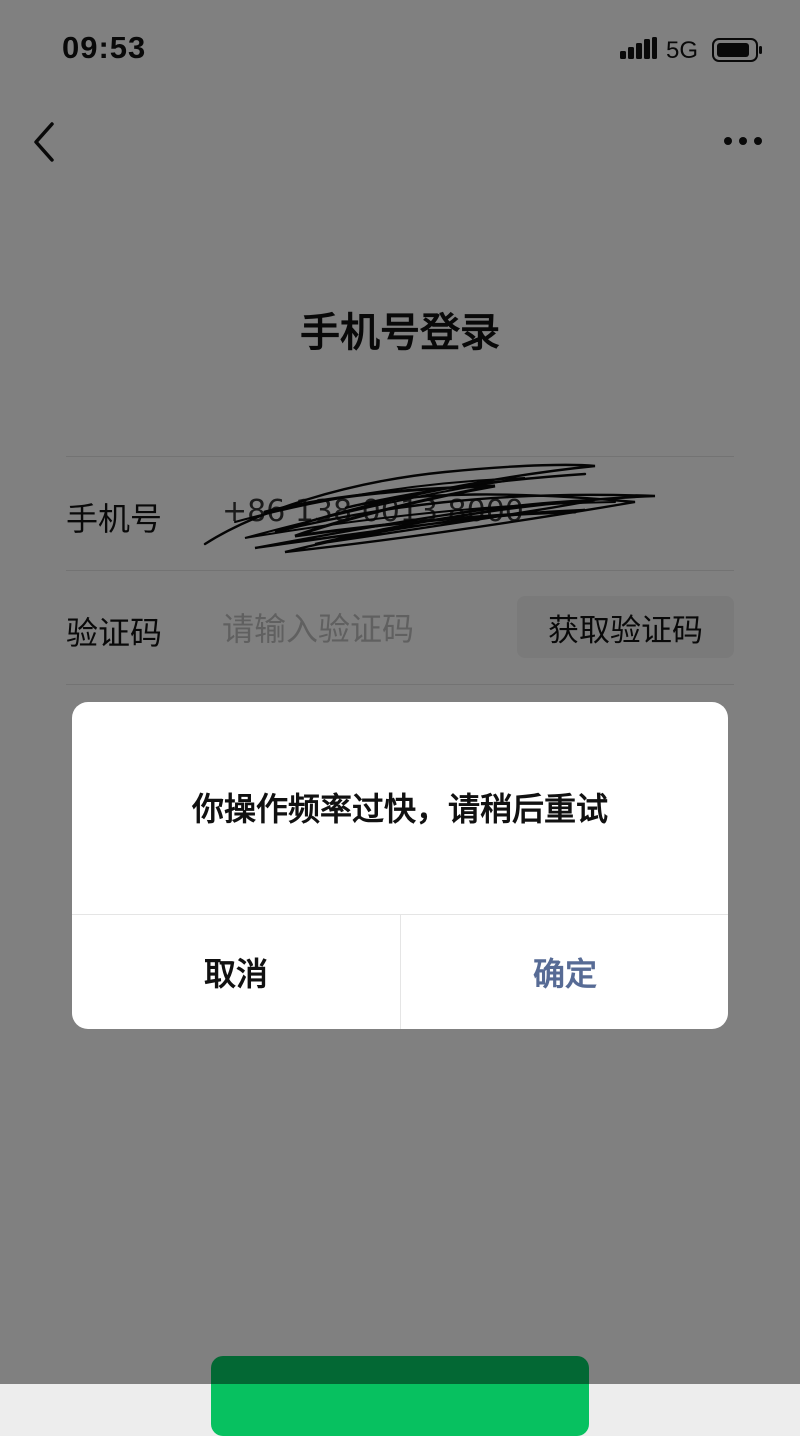 Image resolution: width=800 pixels, height=1436 pixels. Describe the element at coordinates (236, 972) in the screenshot. I see `cancel-button: 取消` at that location.